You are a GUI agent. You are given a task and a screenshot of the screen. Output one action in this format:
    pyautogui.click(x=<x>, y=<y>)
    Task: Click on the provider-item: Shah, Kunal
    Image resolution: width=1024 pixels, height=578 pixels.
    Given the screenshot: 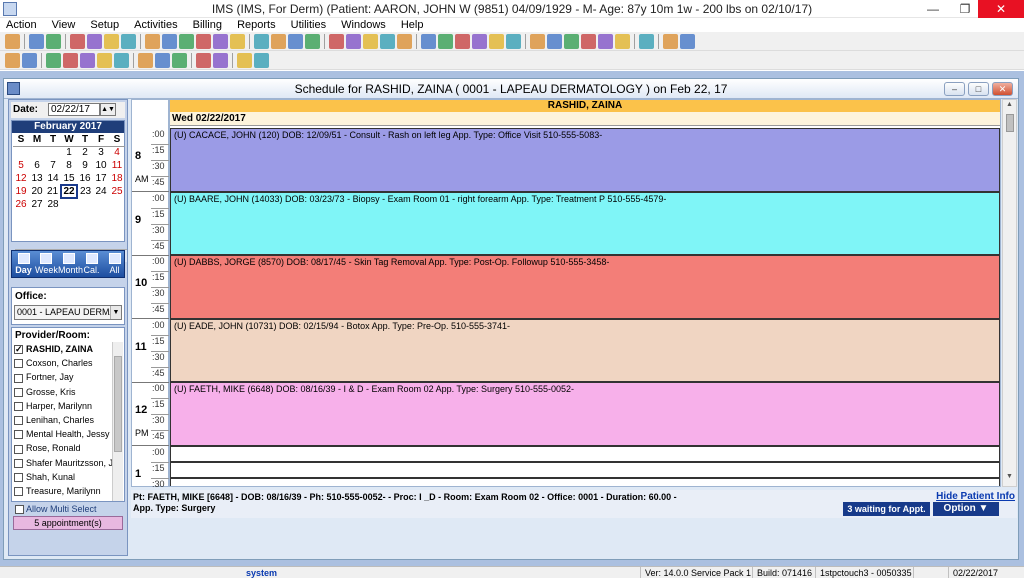 What is the action you would take?
    pyautogui.click(x=63, y=477)
    